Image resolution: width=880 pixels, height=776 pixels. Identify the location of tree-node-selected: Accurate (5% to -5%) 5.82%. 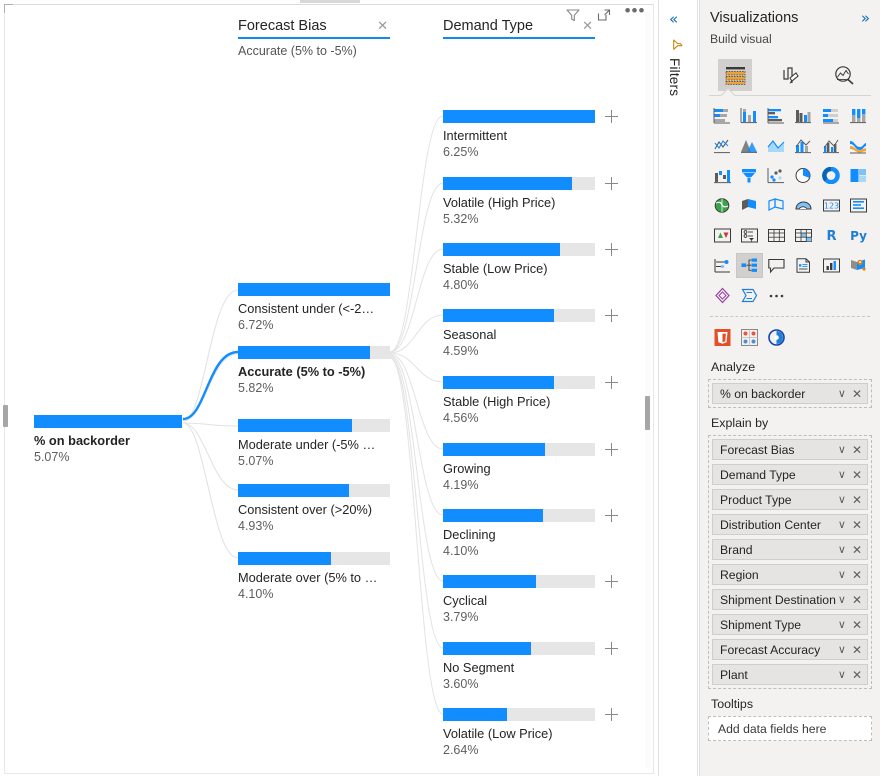
(314, 371).